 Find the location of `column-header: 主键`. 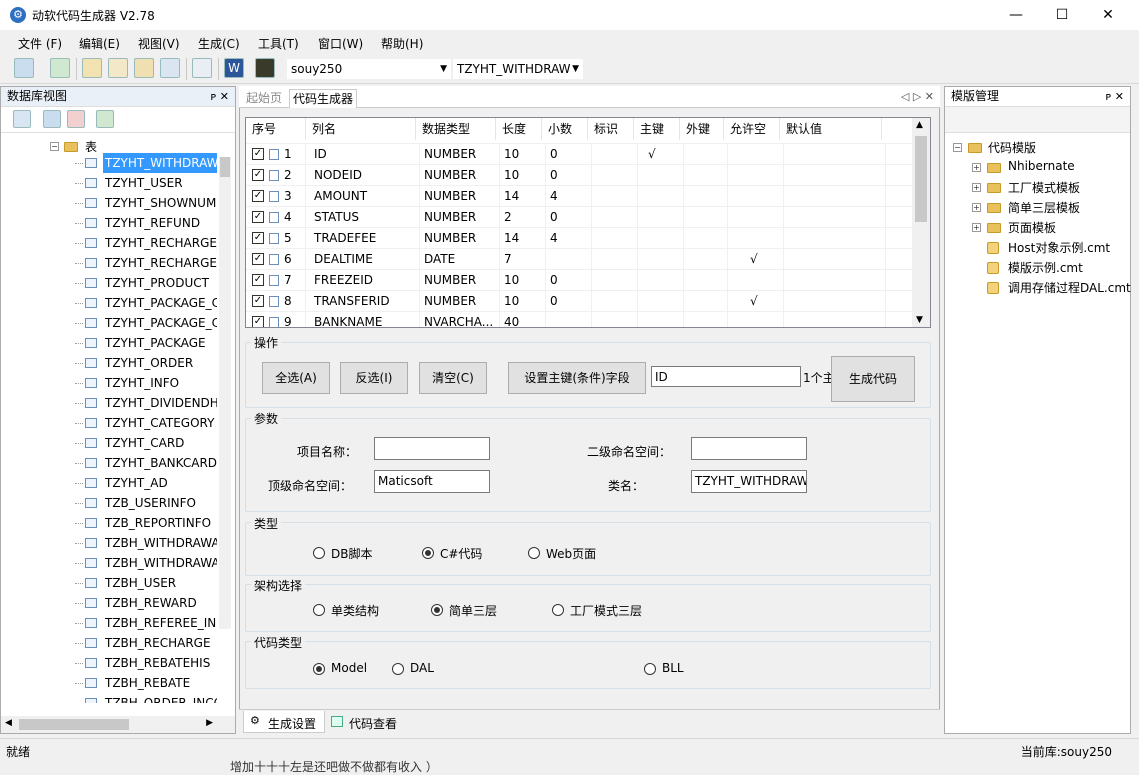

column-header: 主键 is located at coordinates (657, 129).